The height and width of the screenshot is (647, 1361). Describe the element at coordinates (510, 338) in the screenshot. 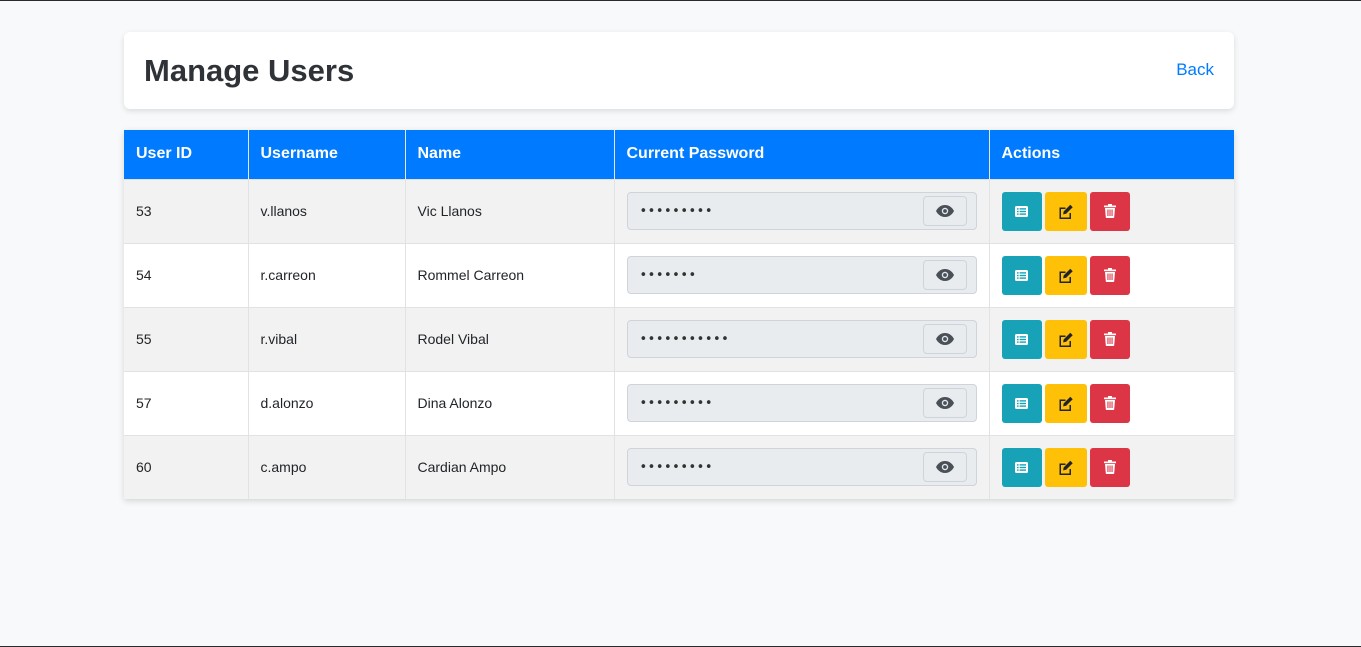

I see `name-cell: Rodel Vibal` at that location.